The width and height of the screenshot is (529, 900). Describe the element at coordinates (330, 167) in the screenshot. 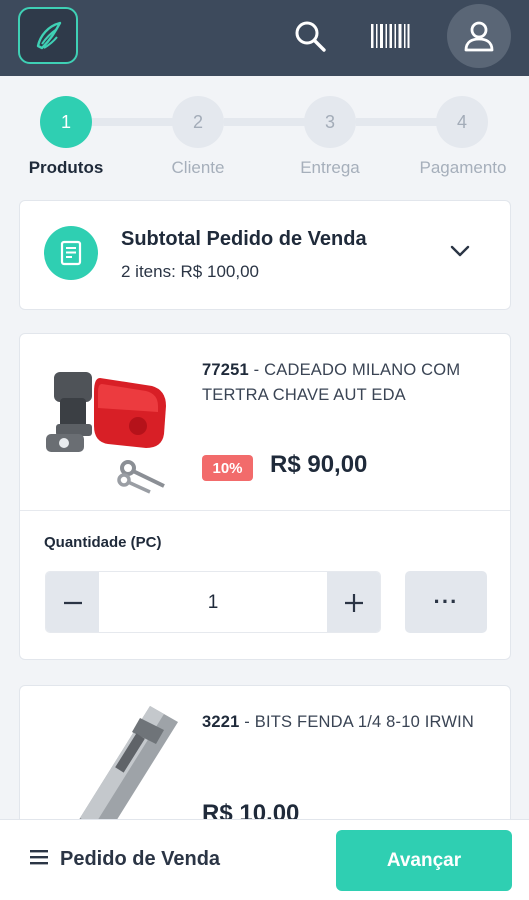

I see `step-3-label: Entrega` at that location.